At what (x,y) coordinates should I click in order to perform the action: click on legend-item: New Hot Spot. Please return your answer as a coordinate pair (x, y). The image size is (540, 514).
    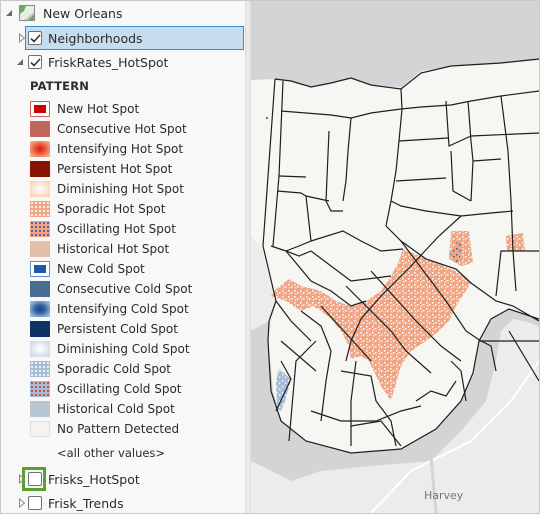
    Looking at the image, I should click on (84, 109).